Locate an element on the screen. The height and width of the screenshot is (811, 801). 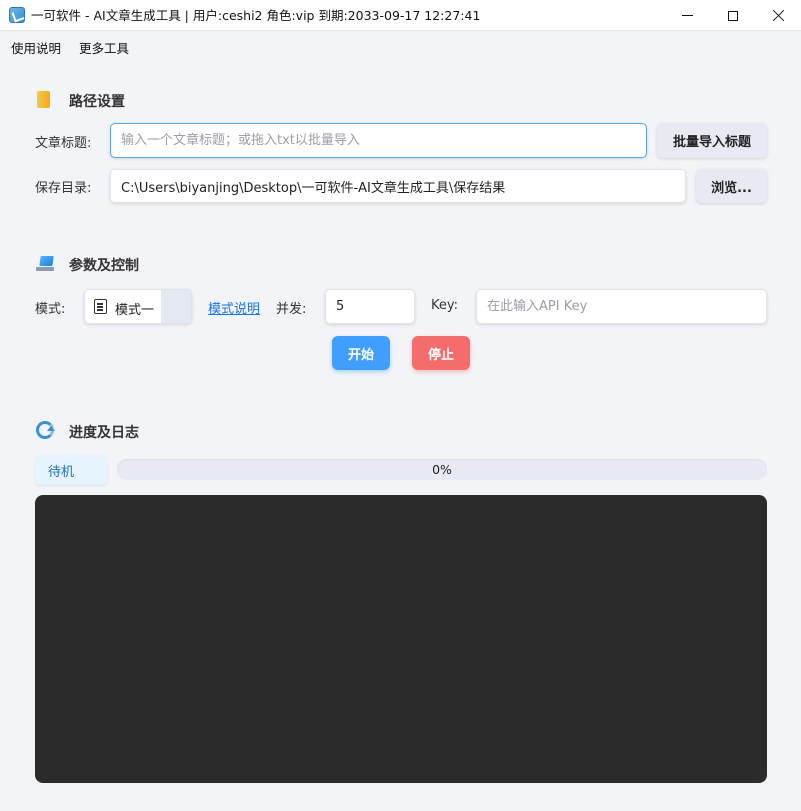
menu-bar: 使用说明 更多工具 is located at coordinates (400, 45).